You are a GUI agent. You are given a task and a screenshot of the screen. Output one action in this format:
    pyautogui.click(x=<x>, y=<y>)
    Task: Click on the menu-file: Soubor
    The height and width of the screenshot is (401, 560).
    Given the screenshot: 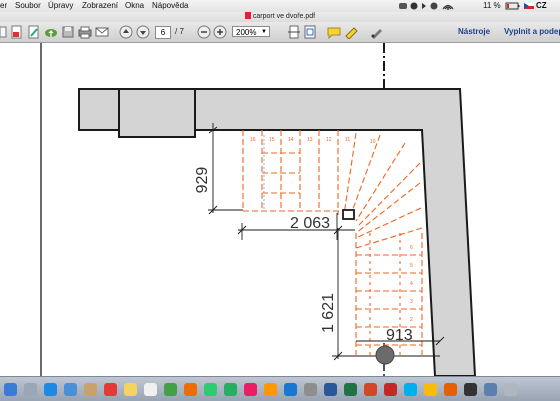 What is the action you would take?
    pyautogui.click(x=28, y=6)
    